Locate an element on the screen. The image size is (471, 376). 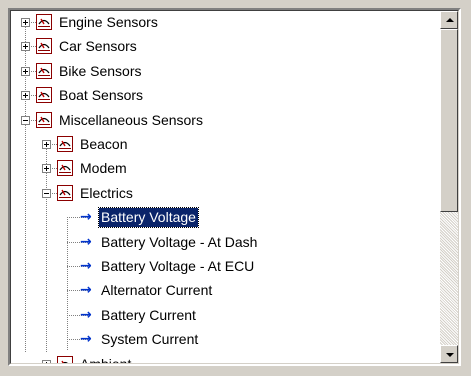
tree-item: → Battery Voltage is located at coordinates (218, 218).